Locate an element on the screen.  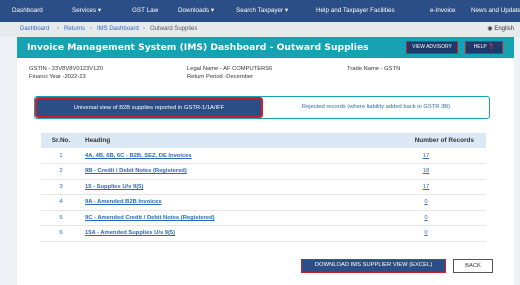
row-sr-no: 3 is located at coordinates (61, 187).